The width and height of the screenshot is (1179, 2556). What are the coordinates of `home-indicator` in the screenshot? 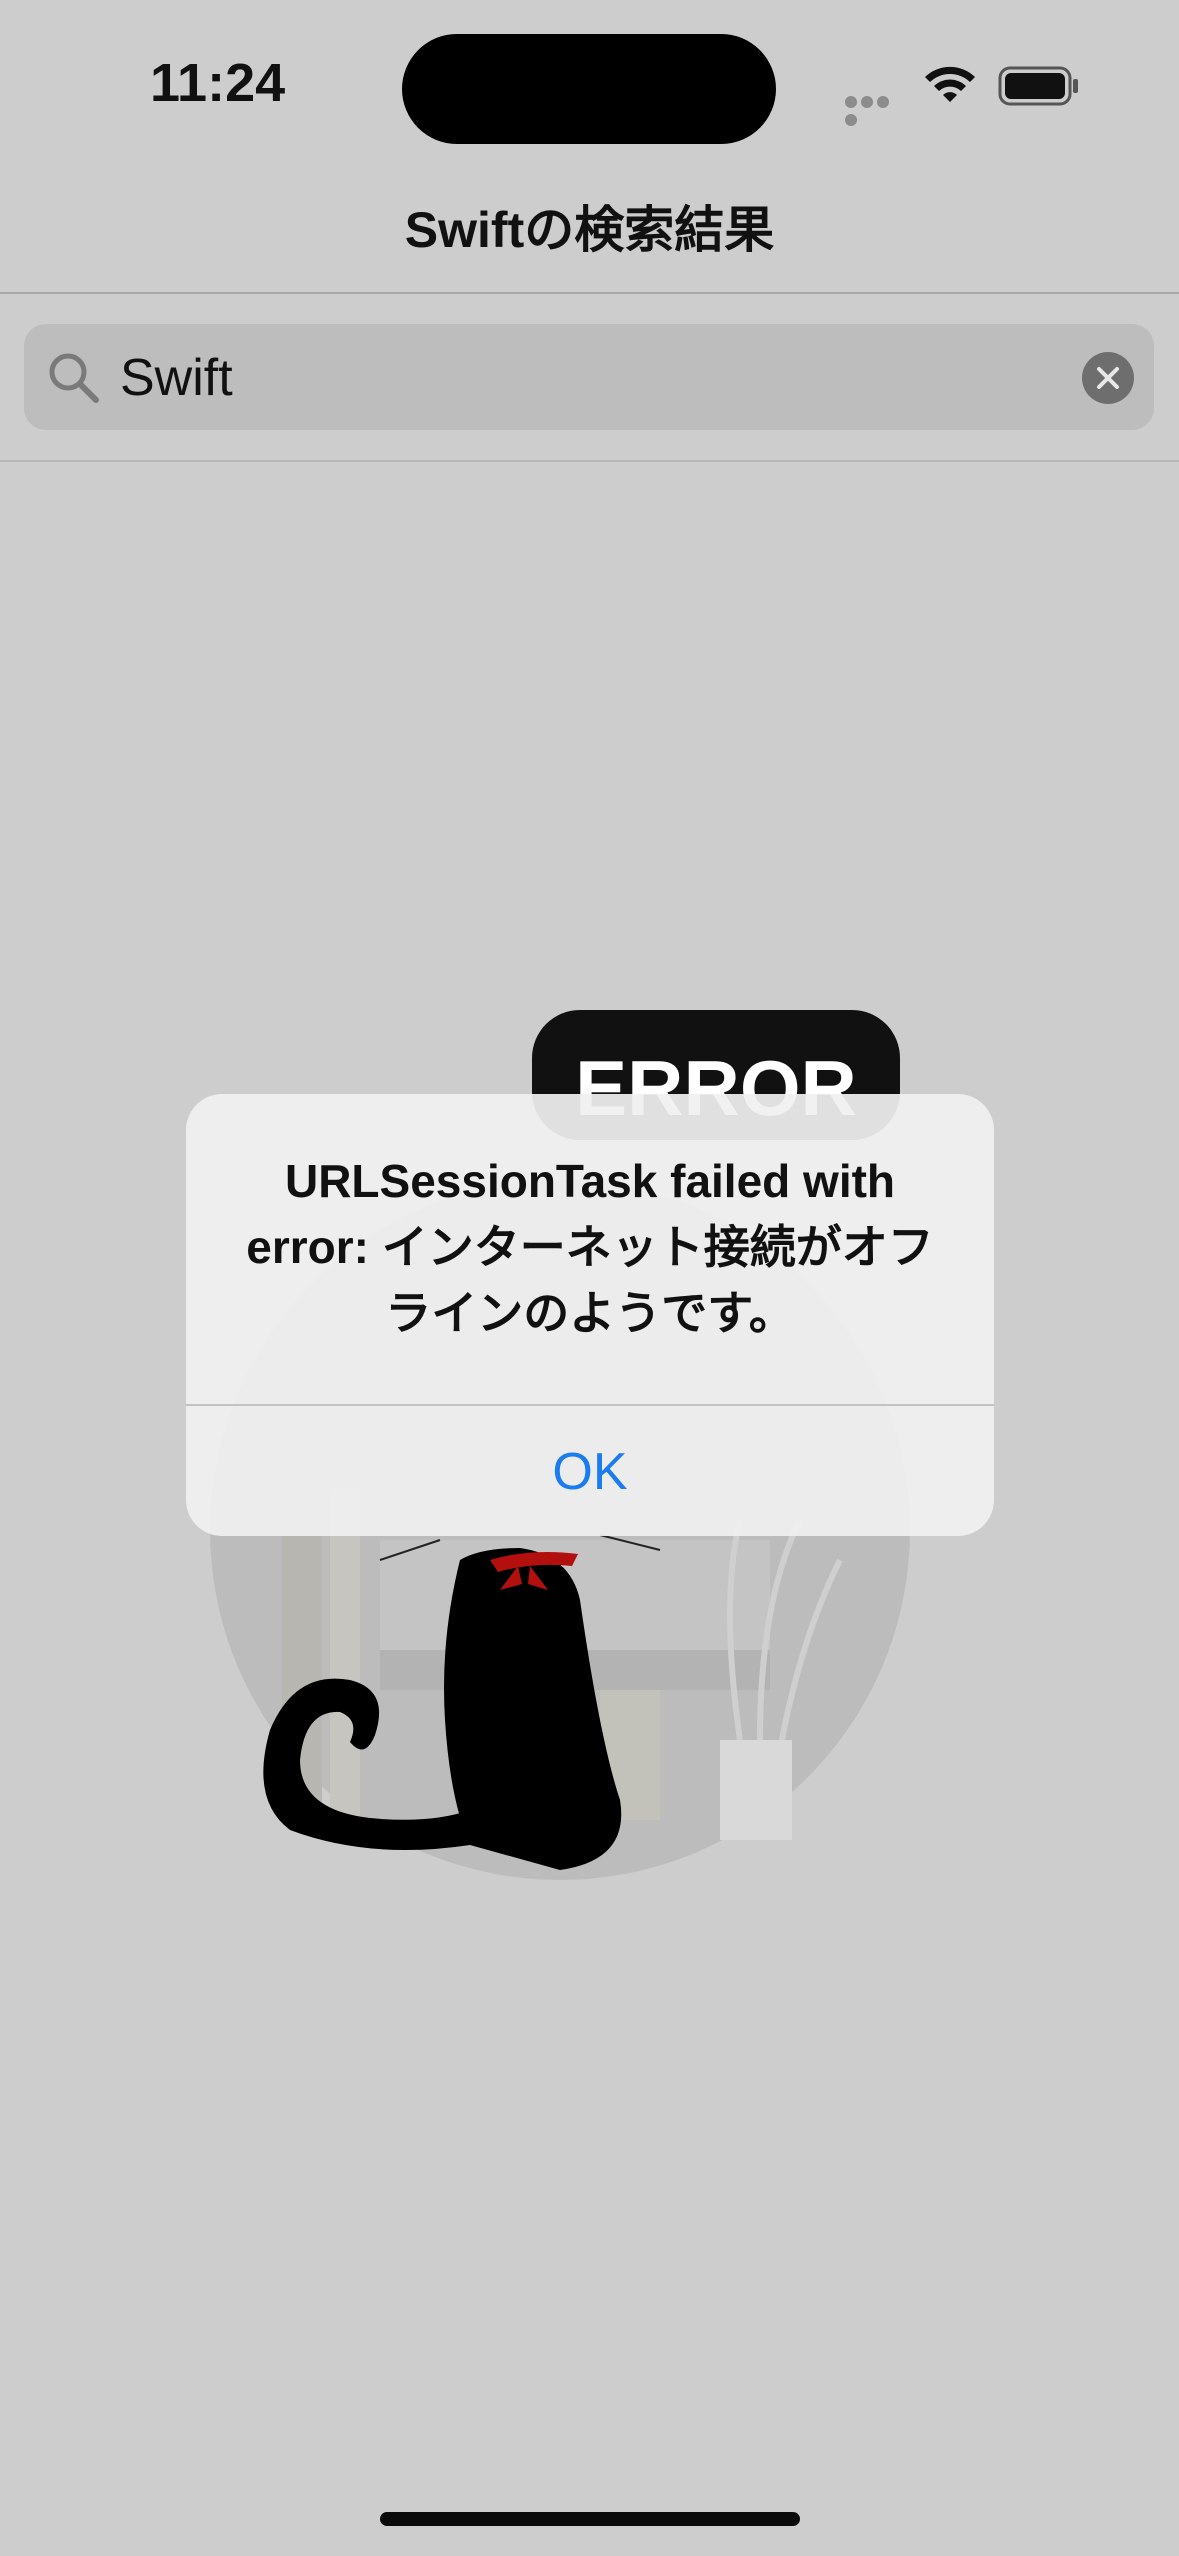 It's located at (590, 2519).